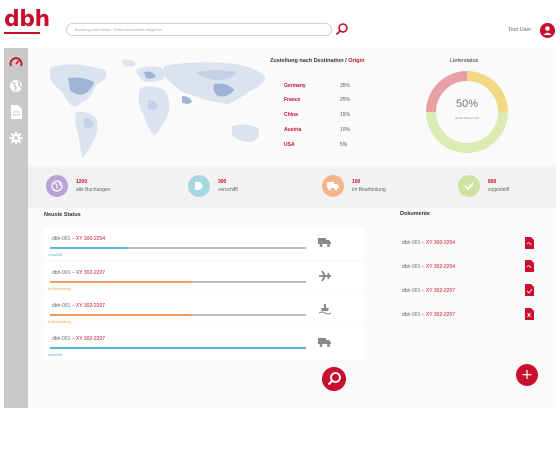 Image resolution: width=560 pixels, height=450 pixels. I want to click on destination-country: France, so click(292, 100).